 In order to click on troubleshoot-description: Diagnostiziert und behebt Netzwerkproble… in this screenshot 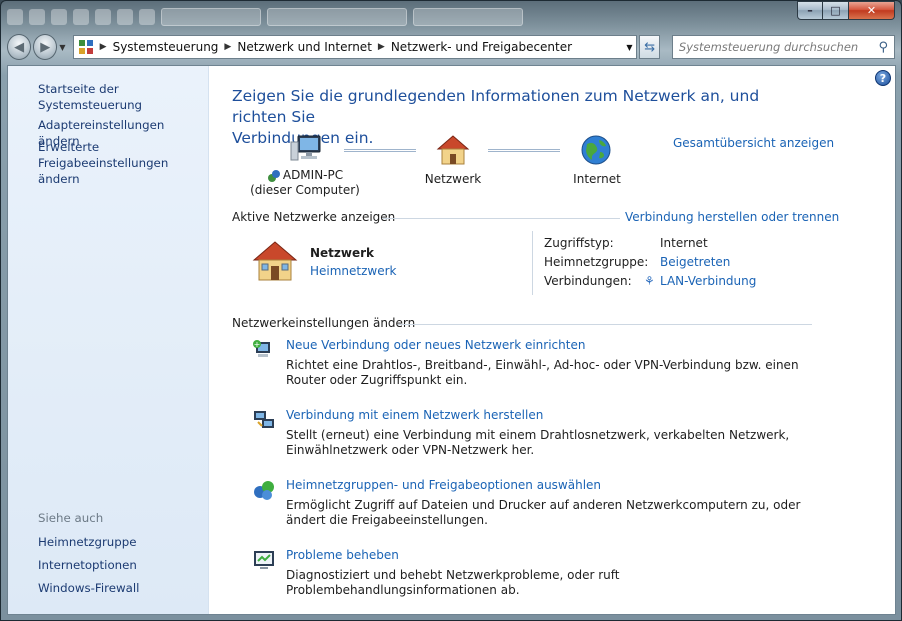, I will do `click(453, 582)`.